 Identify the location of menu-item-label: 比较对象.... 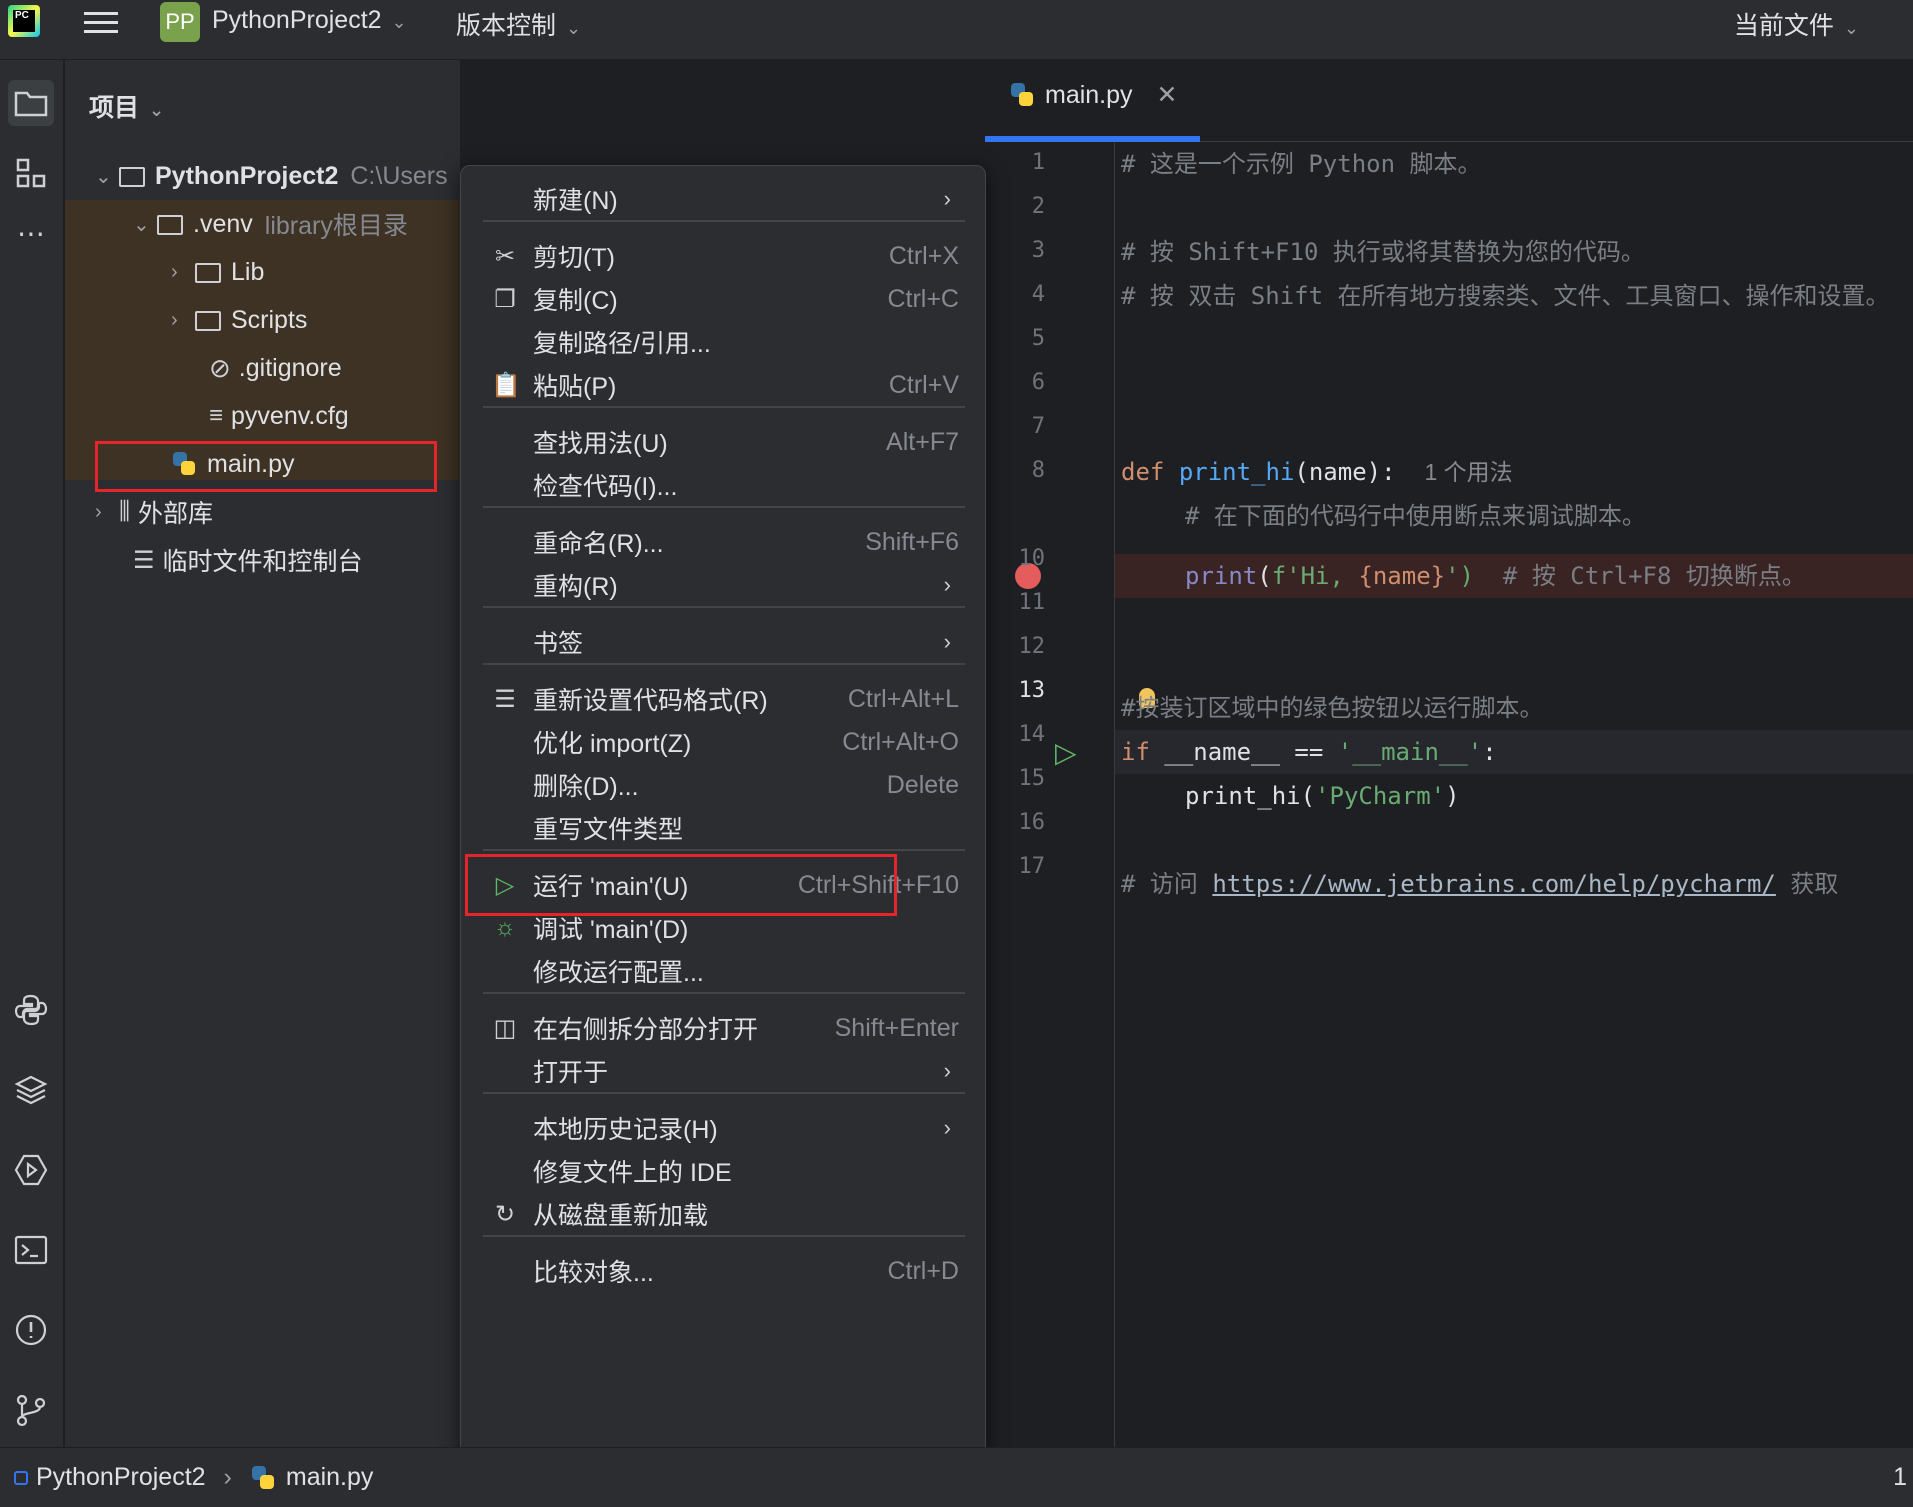
(593, 1273).